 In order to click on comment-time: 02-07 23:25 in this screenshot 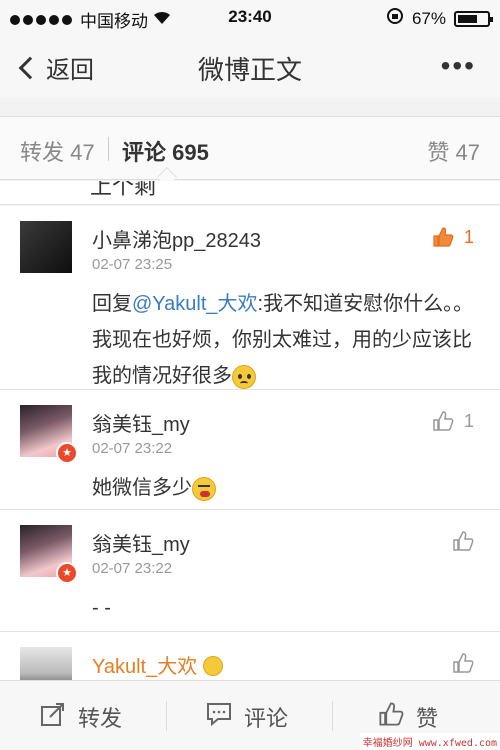, I will do `click(132, 264)`.